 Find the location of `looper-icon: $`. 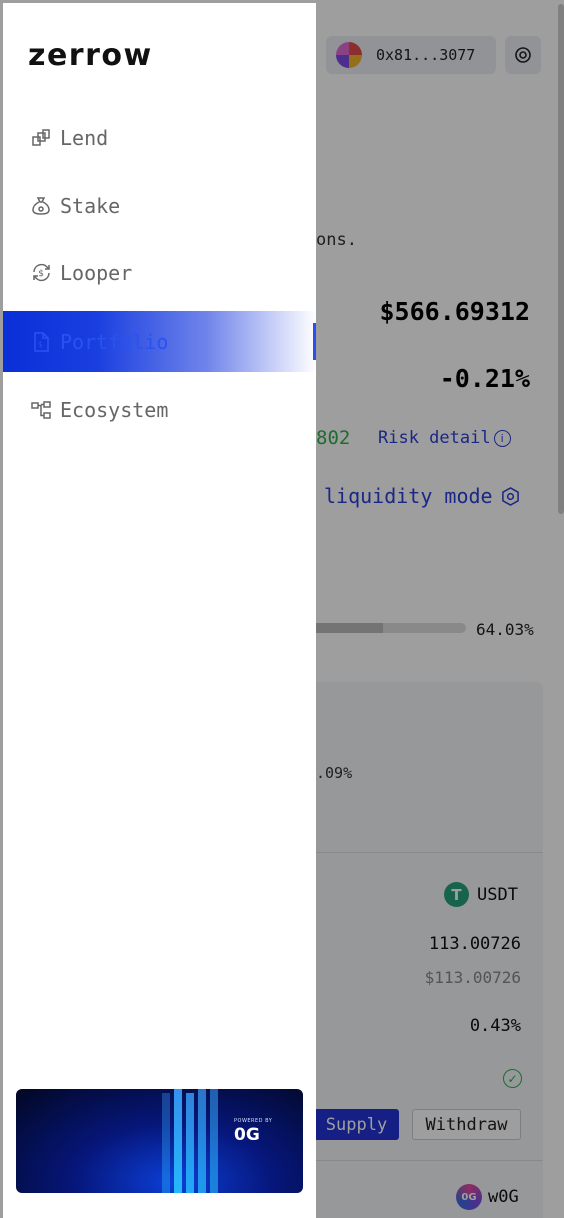

looper-icon: $ is located at coordinates (41, 273).